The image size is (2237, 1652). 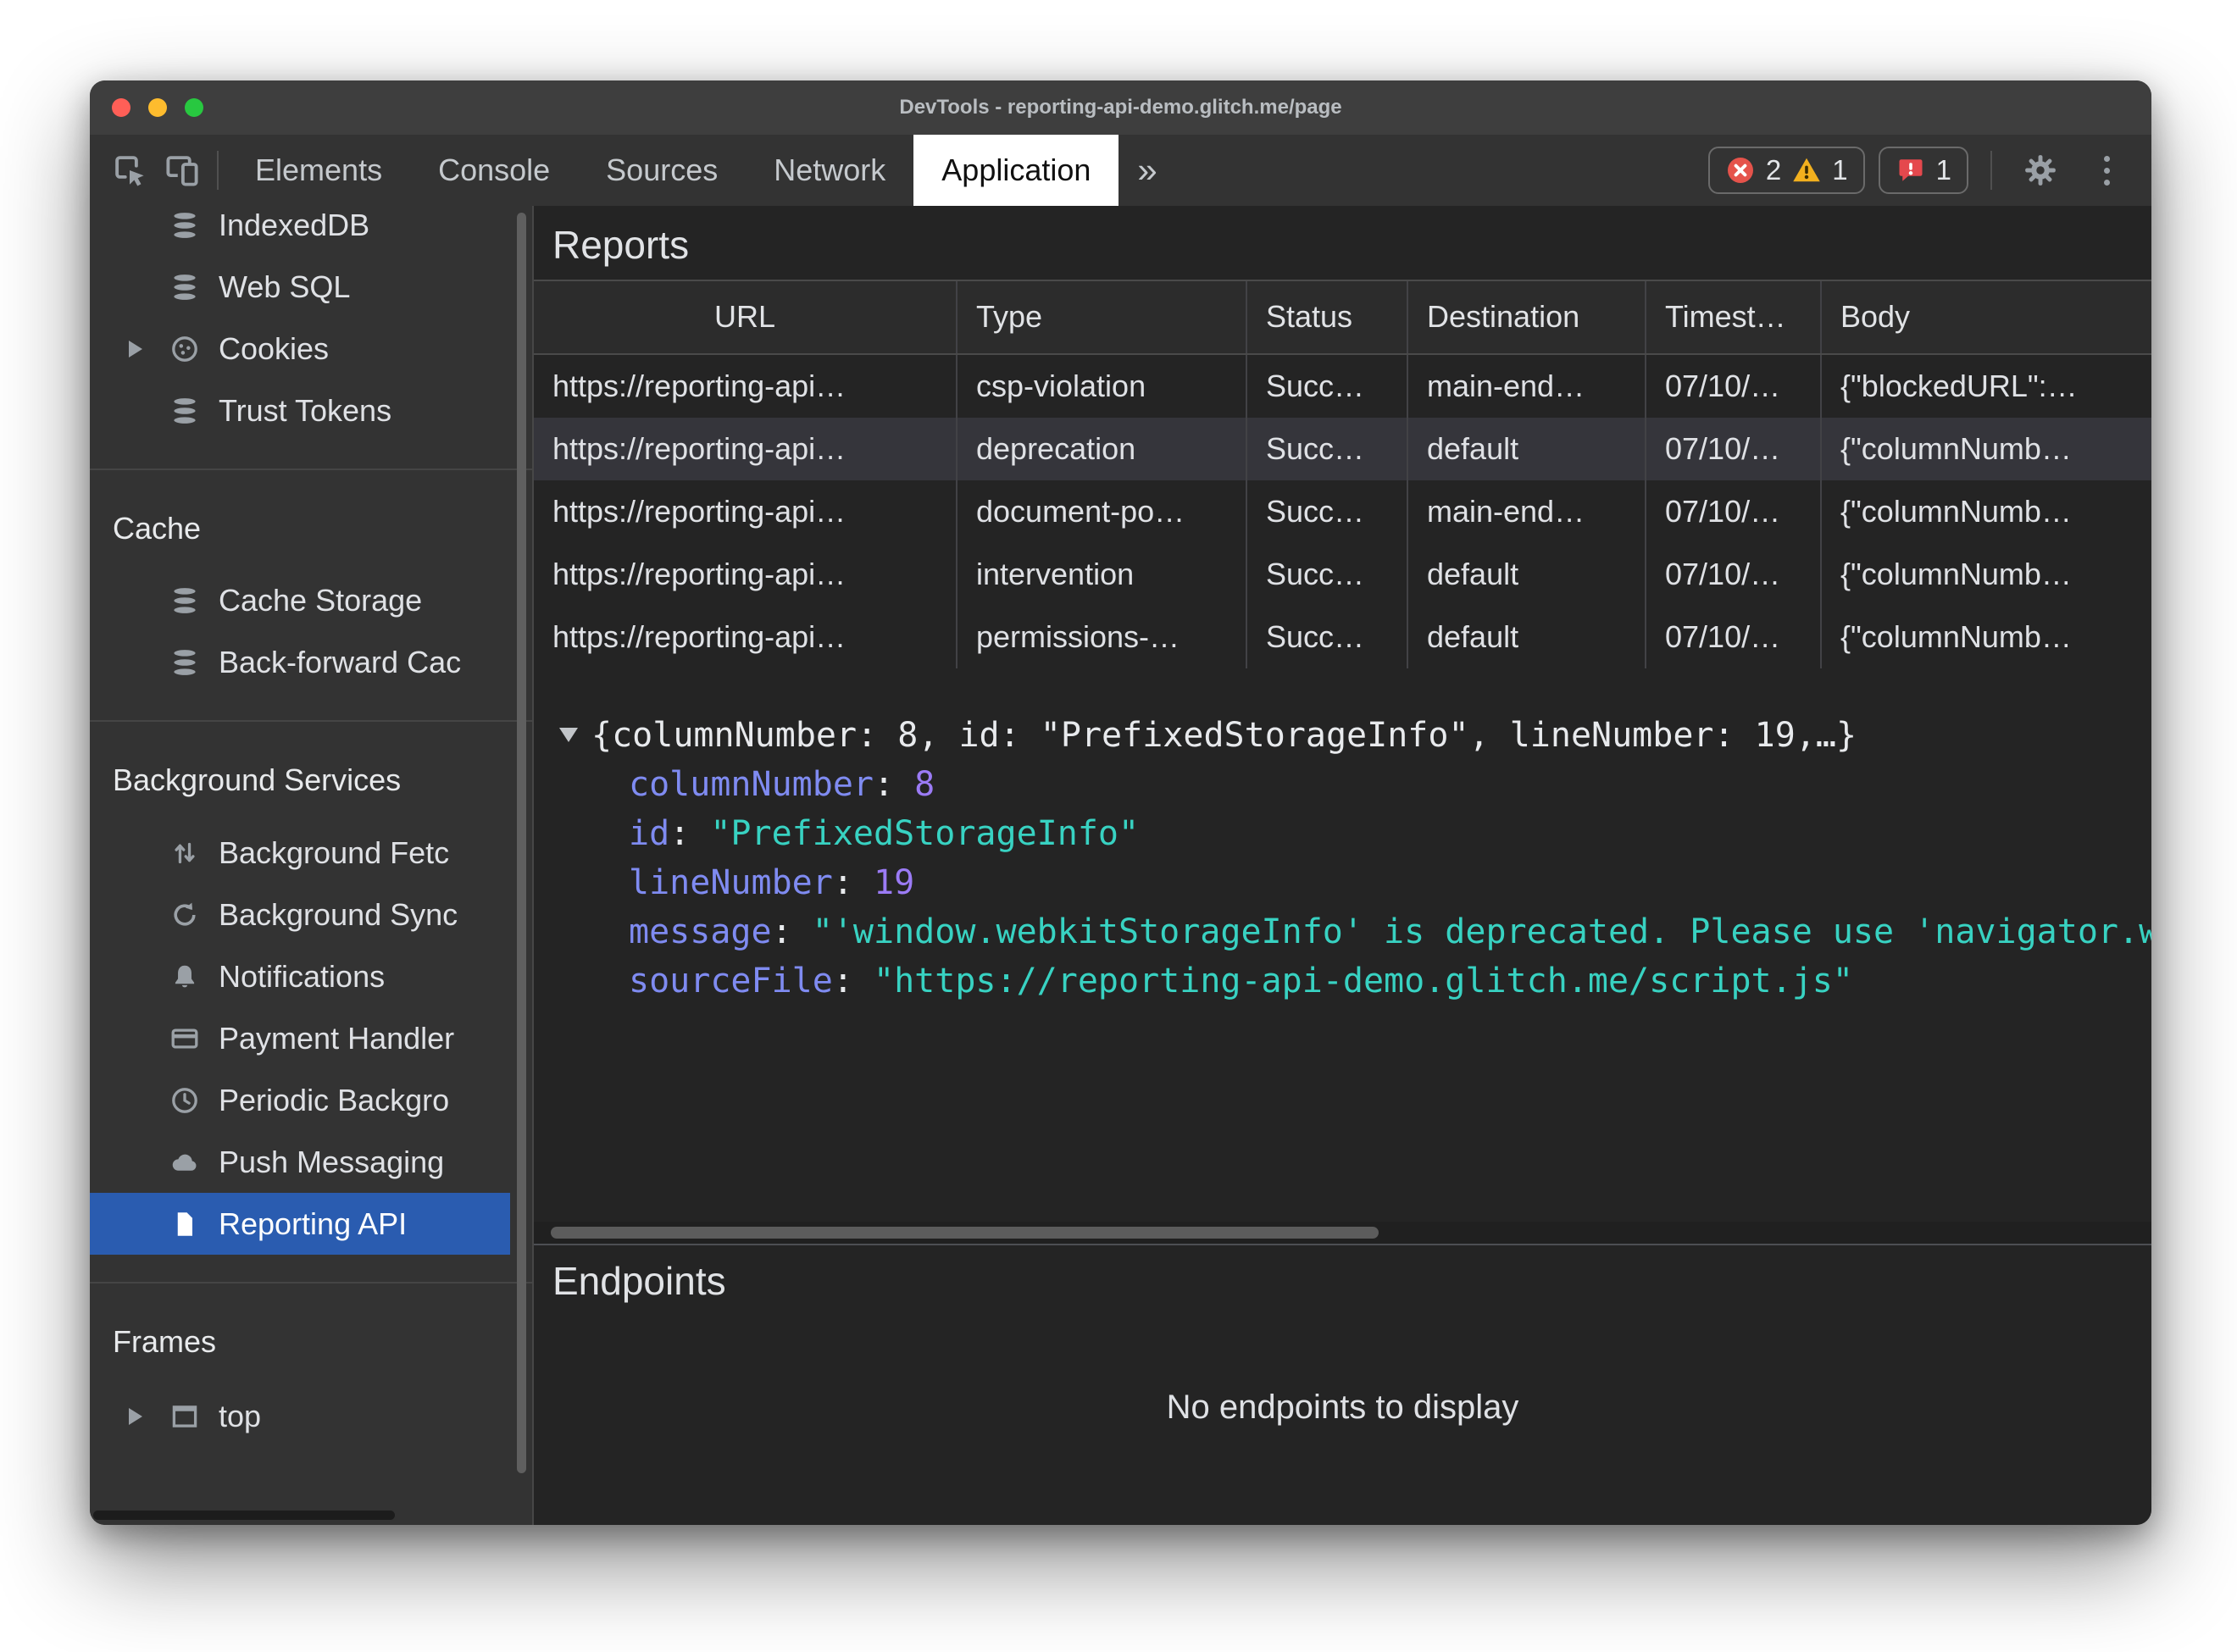 I want to click on sidebar-group-frames: Frames, so click(x=165, y=1341).